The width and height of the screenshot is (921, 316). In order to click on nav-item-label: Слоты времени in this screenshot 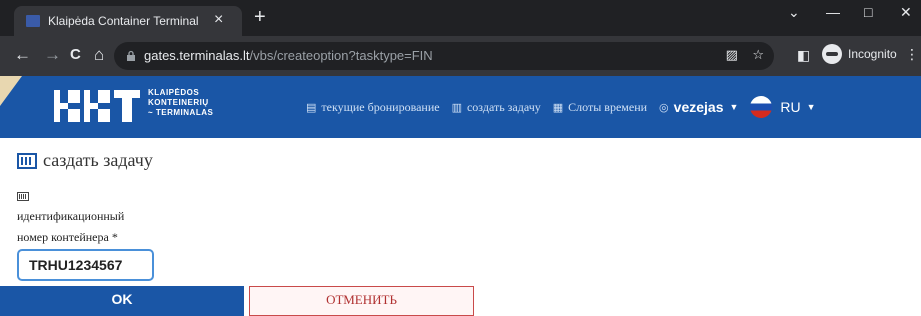, I will do `click(608, 106)`.